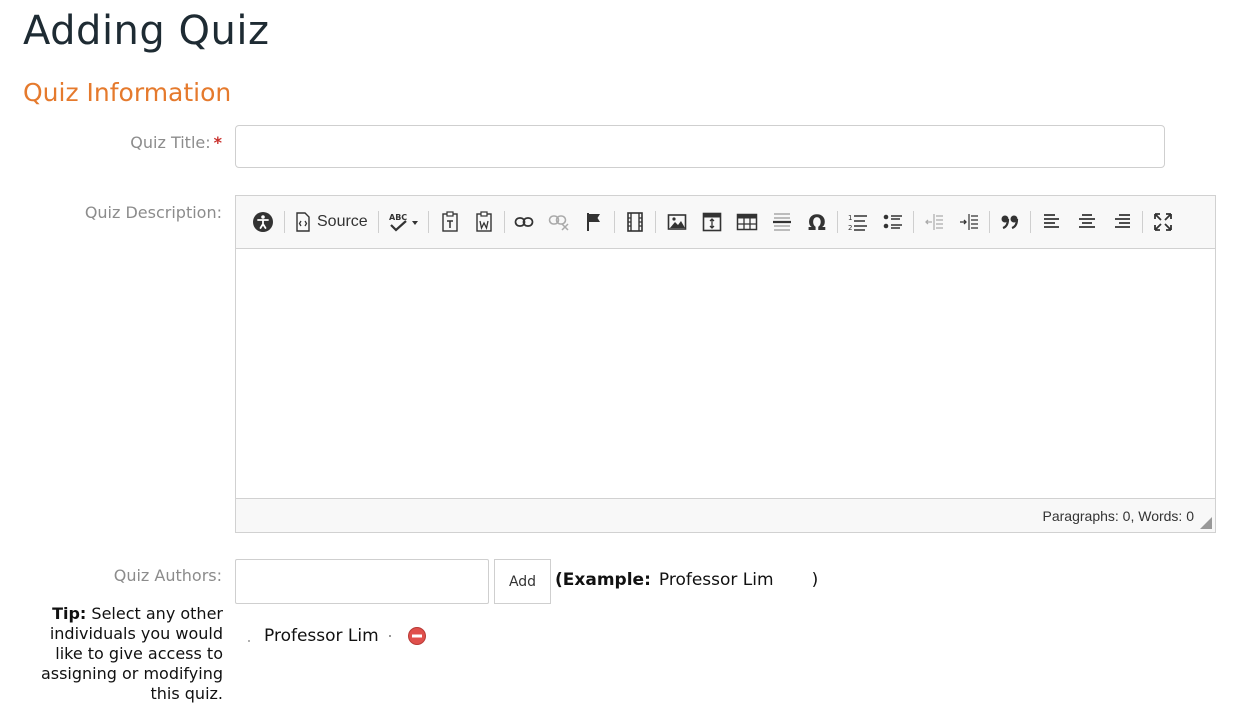 The image size is (1239, 722). What do you see at coordinates (1206, 523) in the screenshot?
I see `resize-handle-icon` at bounding box center [1206, 523].